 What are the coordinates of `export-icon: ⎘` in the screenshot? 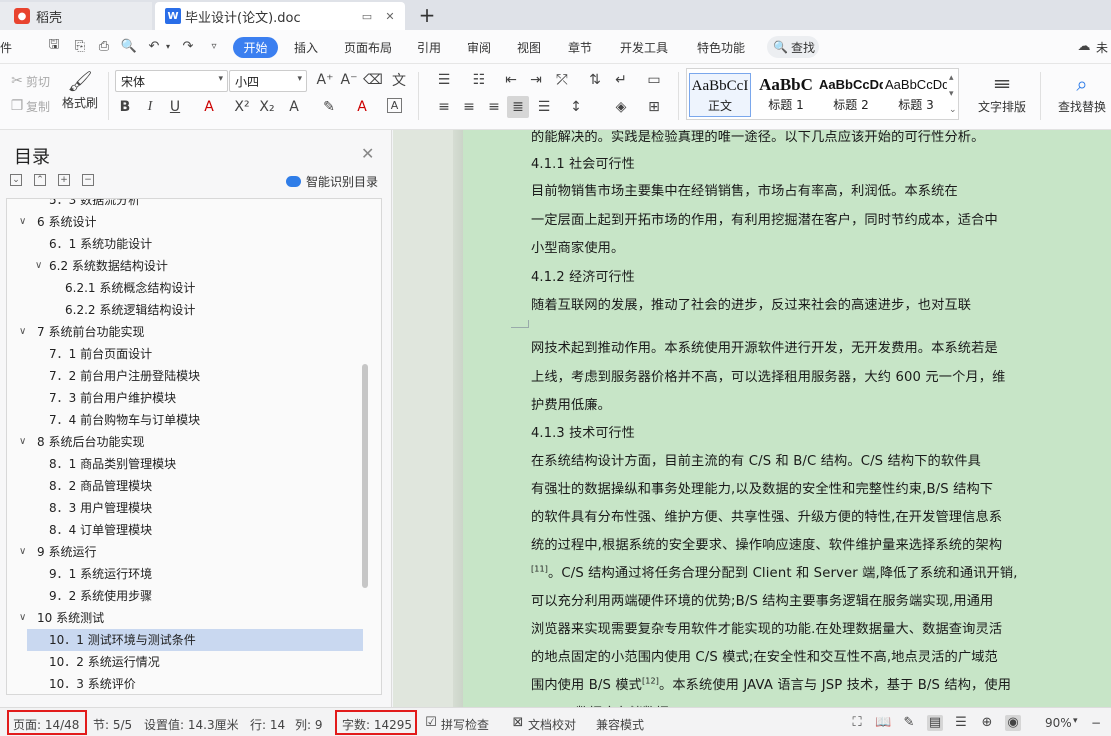 It's located at (80, 46).